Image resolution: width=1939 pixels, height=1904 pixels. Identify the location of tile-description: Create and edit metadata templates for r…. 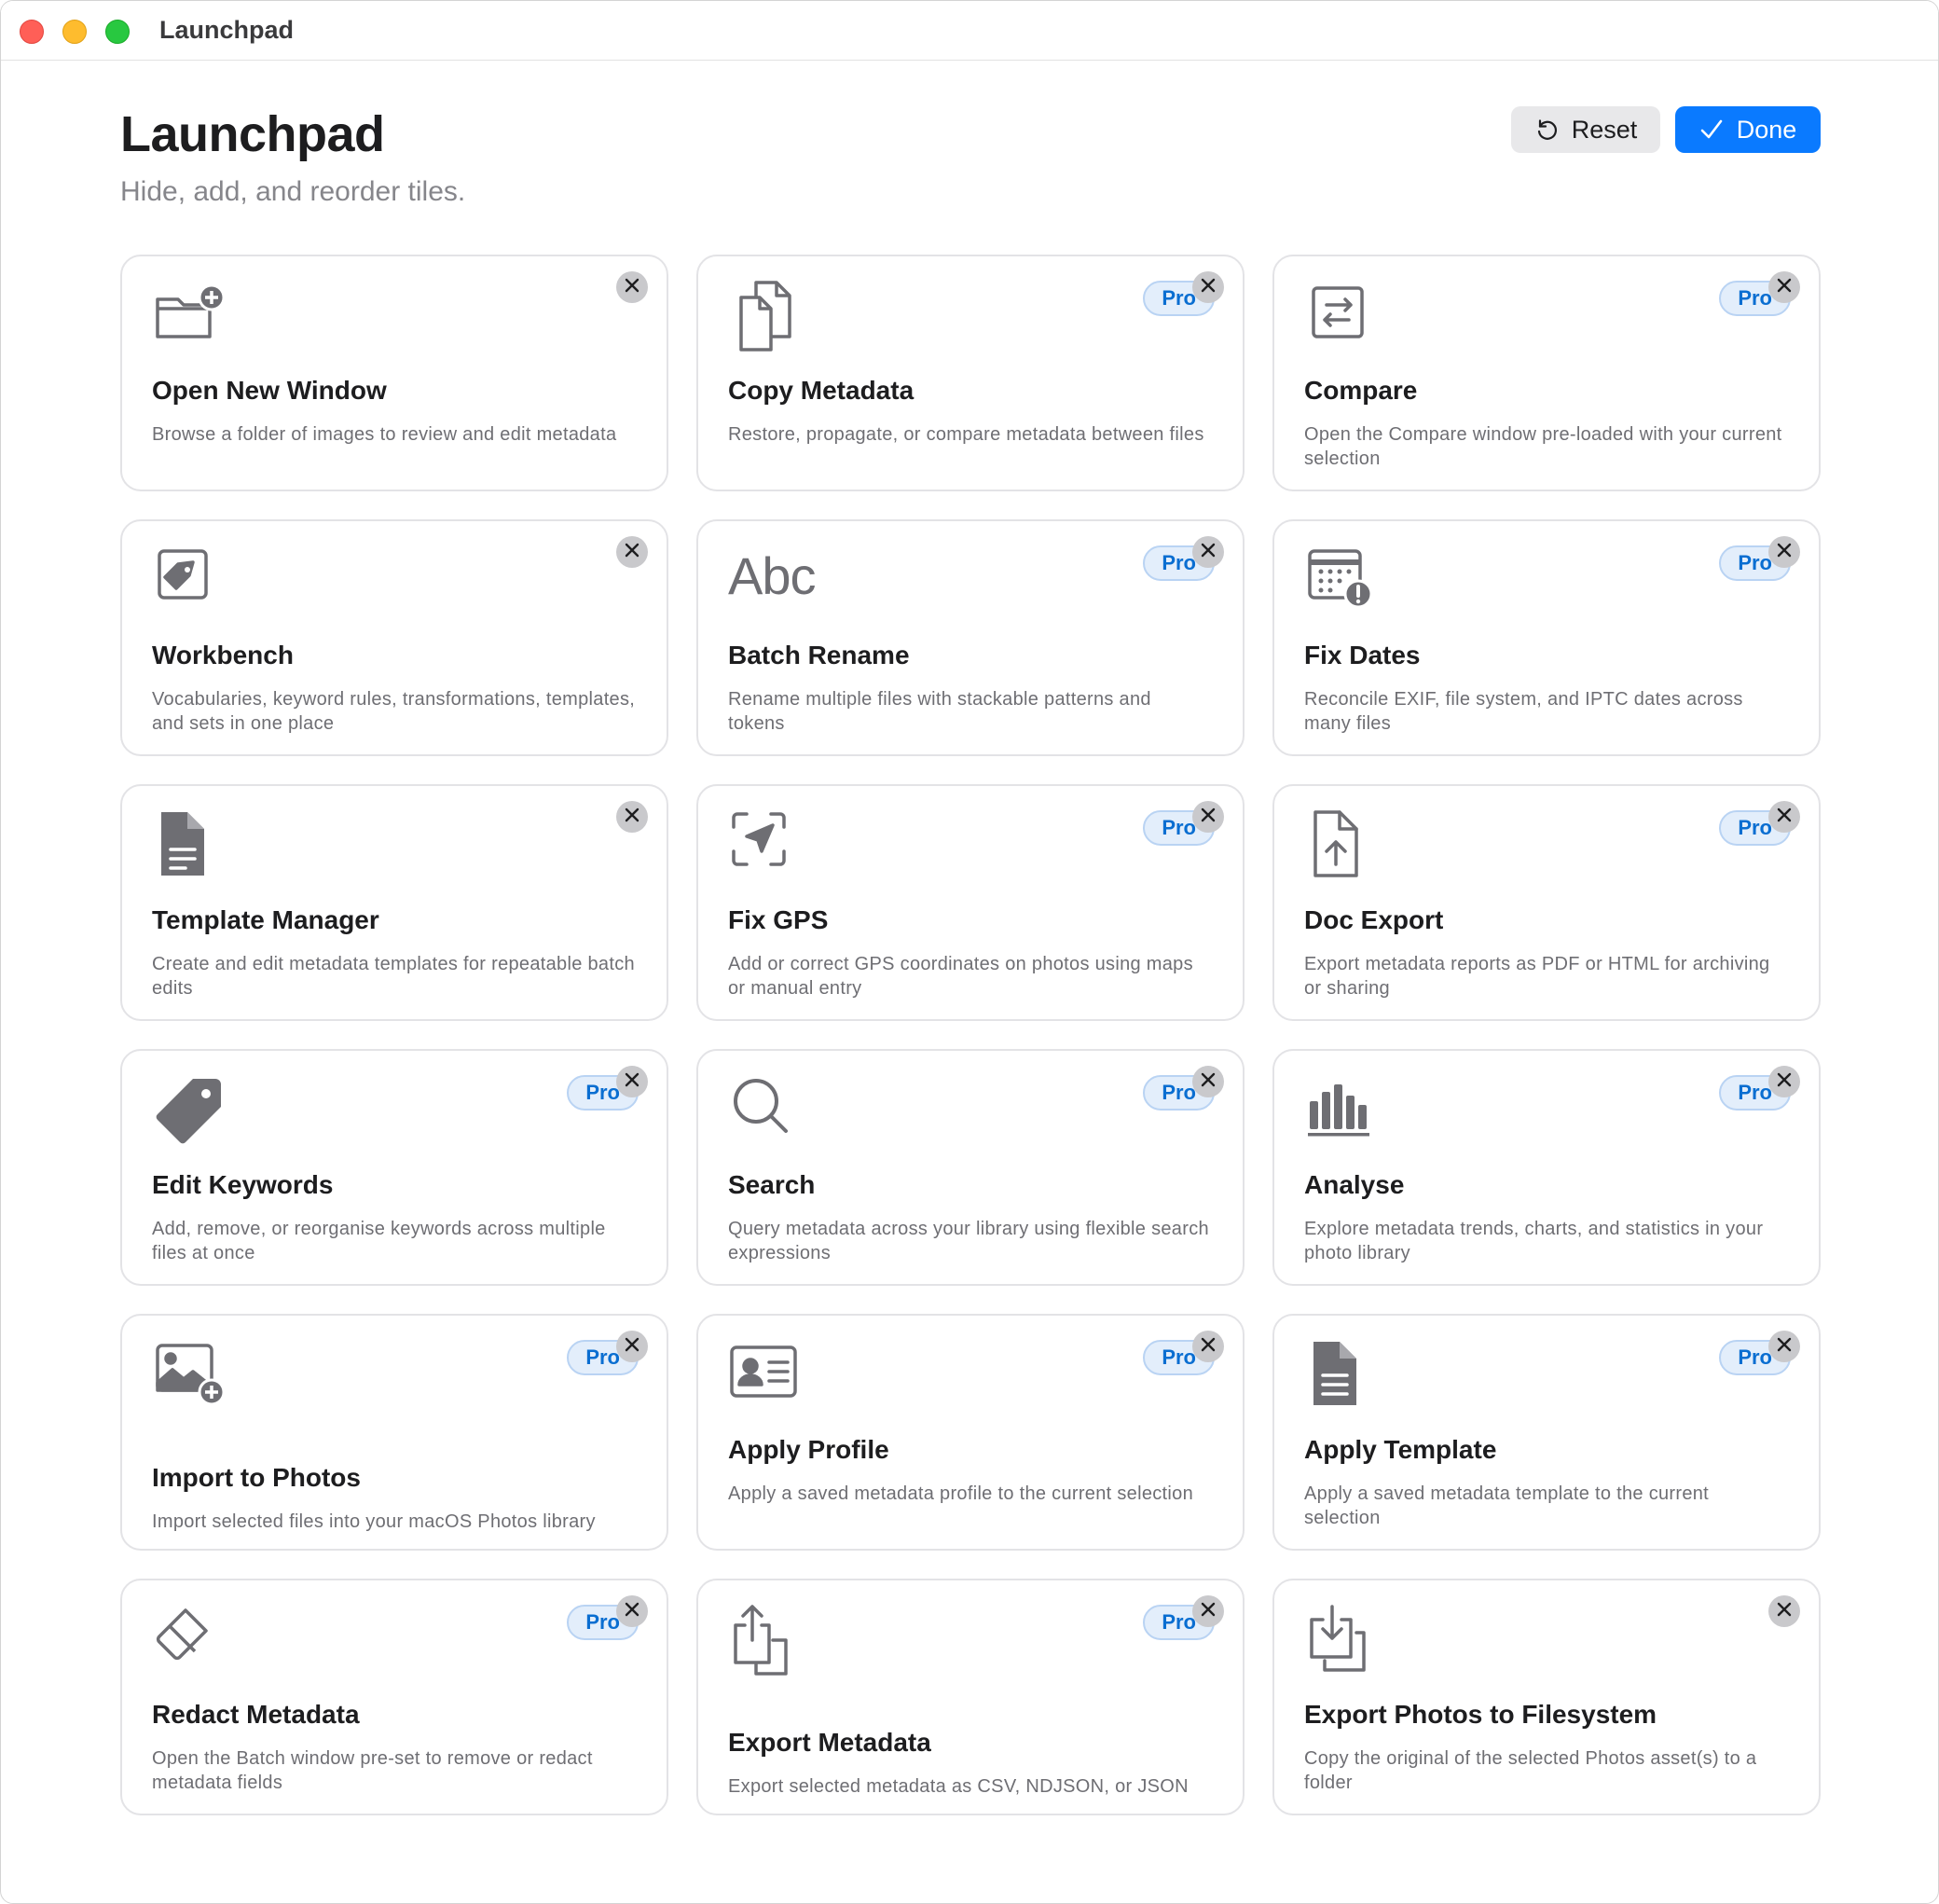
(393, 976).